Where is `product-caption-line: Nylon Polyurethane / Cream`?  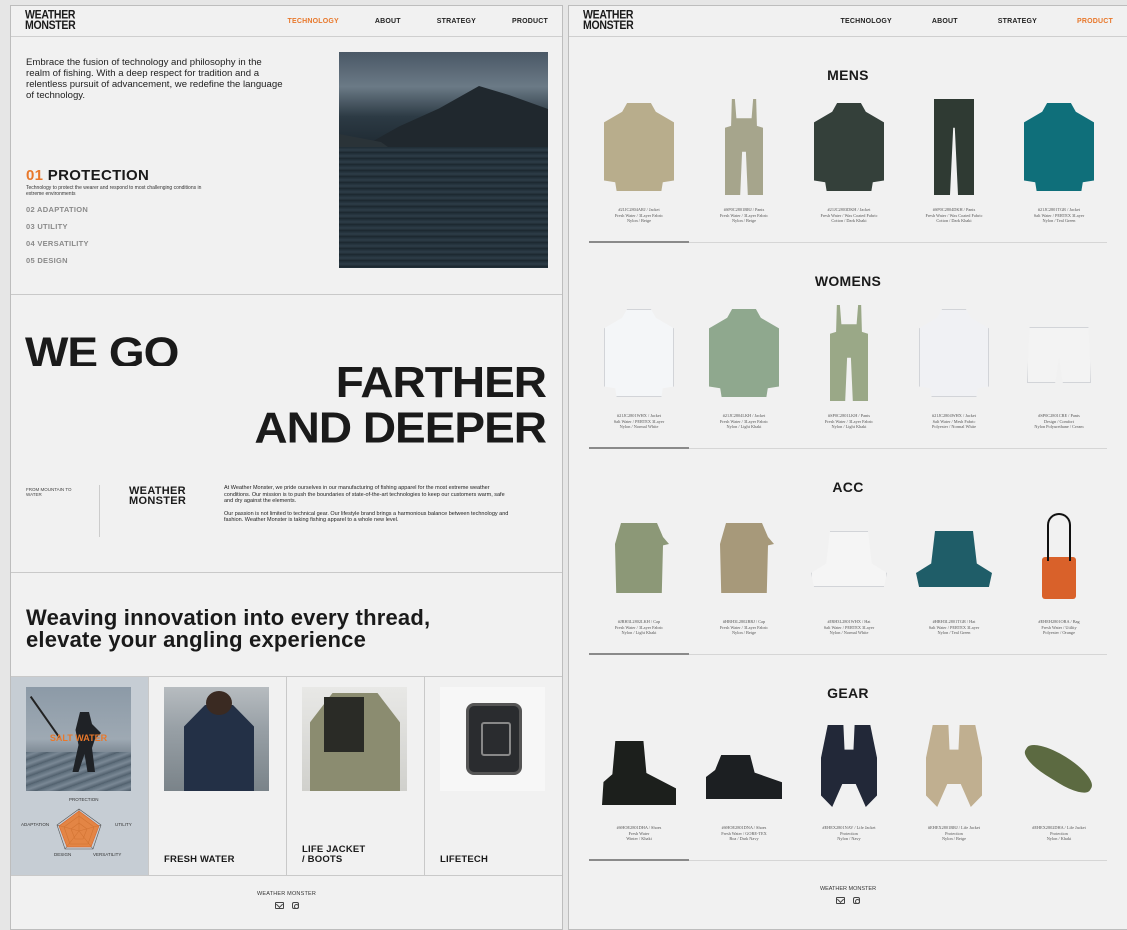 product-caption-line: Nylon Polyurethane / Cream is located at coordinates (1059, 427).